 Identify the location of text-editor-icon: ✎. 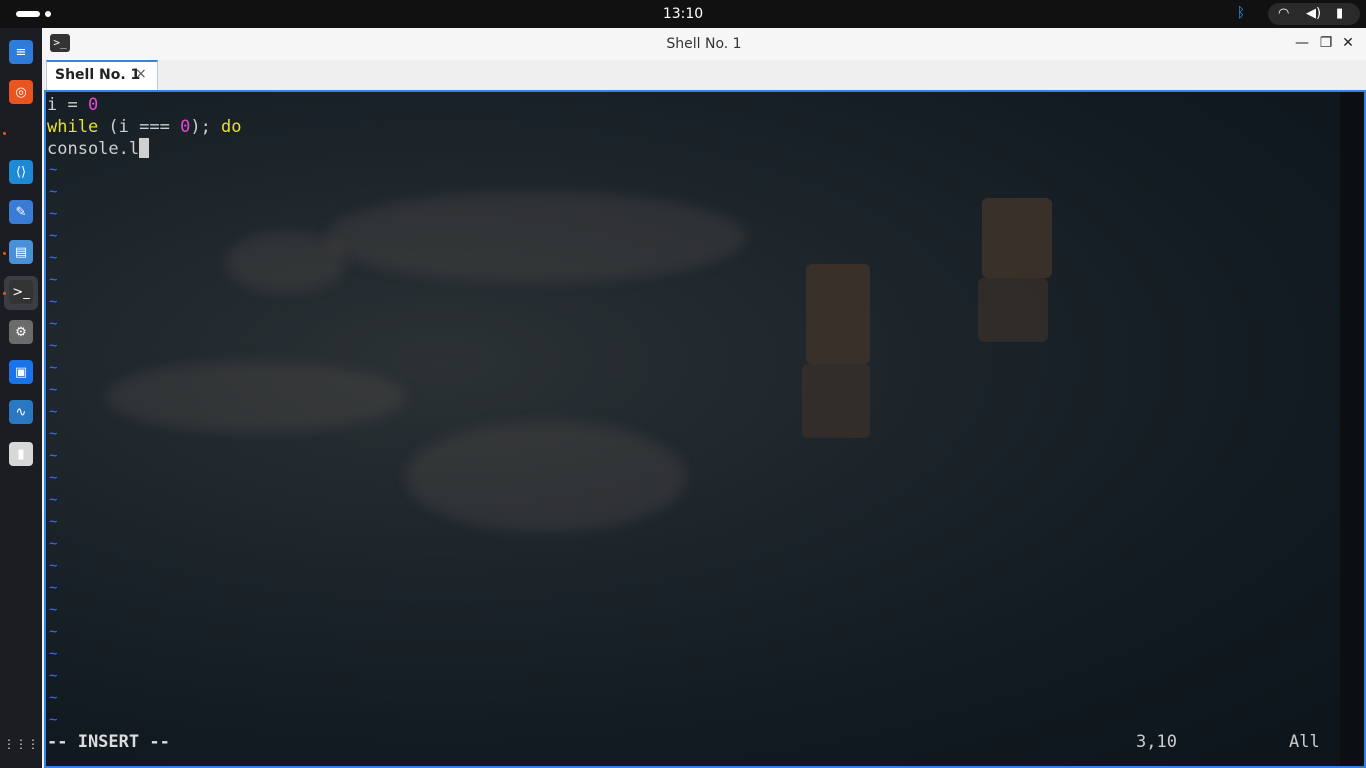
(21, 212).